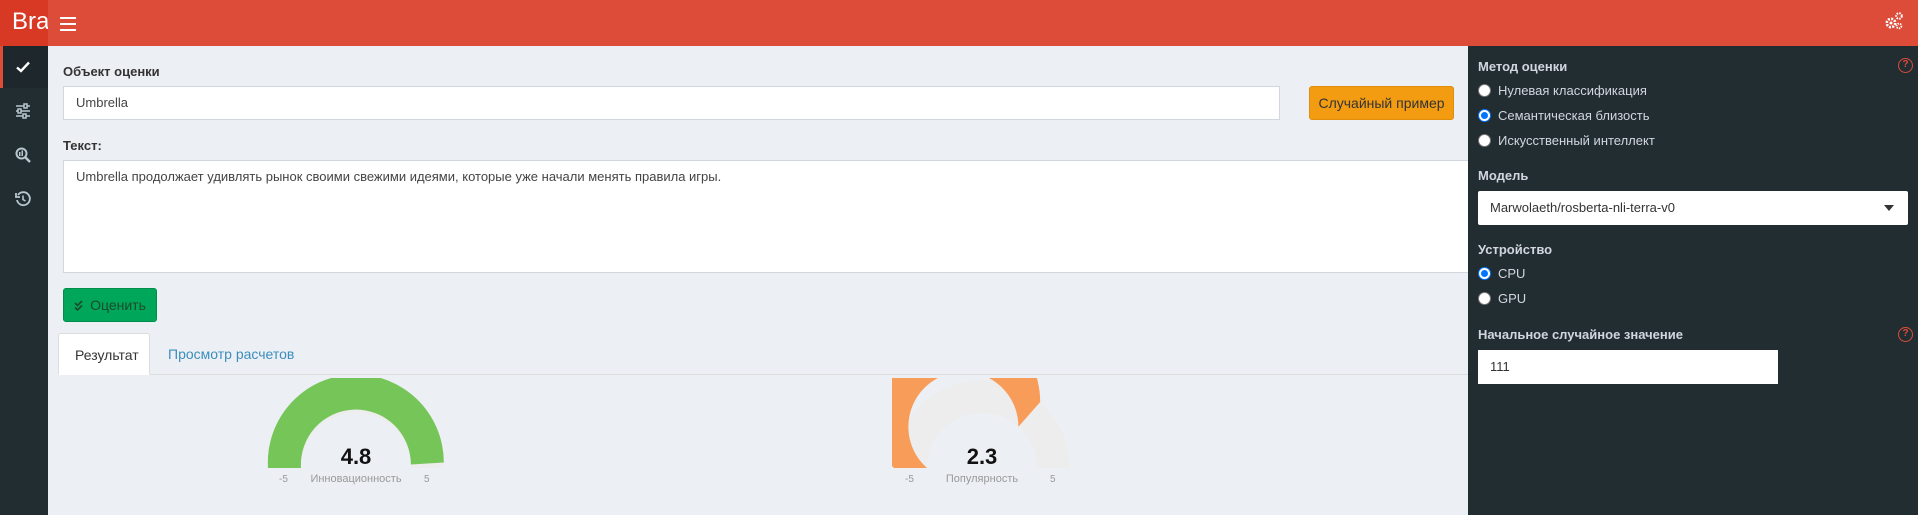 This screenshot has width=1918, height=515. I want to click on check-icon, so click(23, 67).